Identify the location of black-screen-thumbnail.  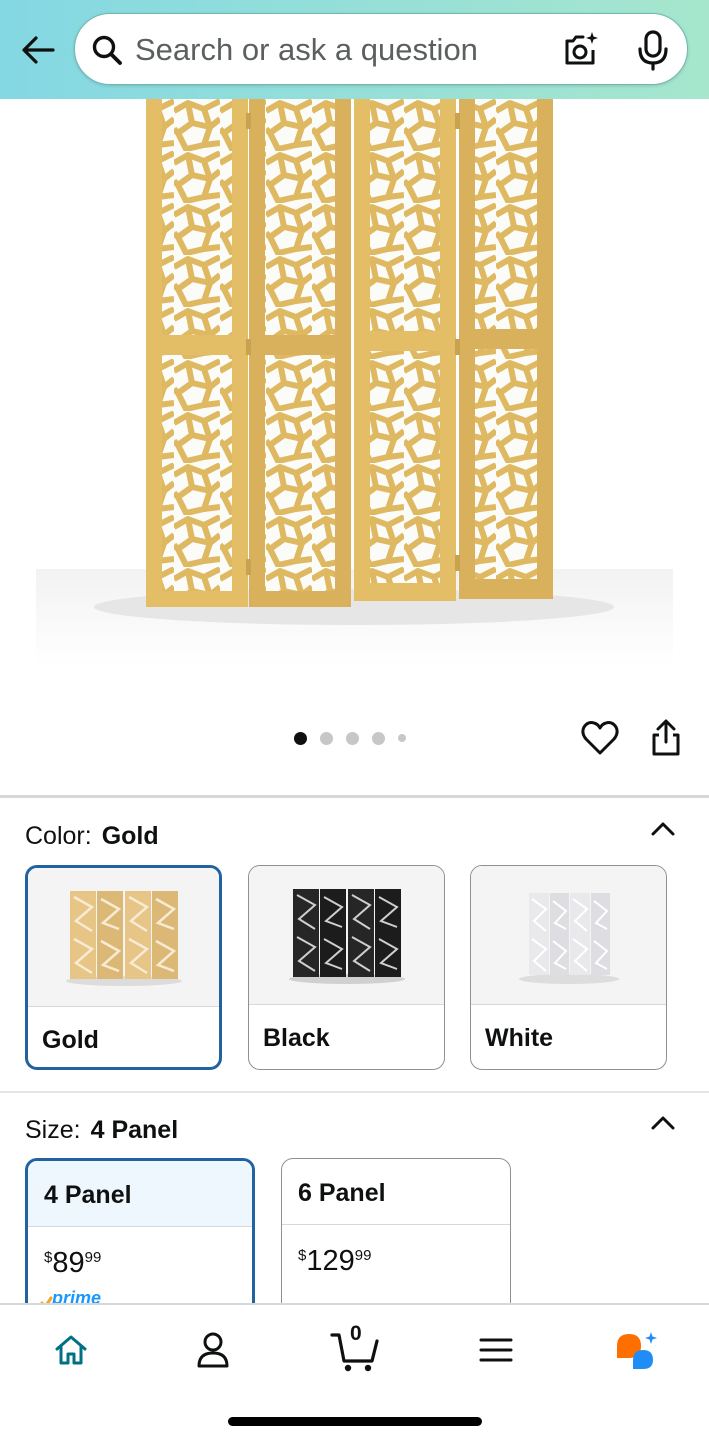
(346, 936).